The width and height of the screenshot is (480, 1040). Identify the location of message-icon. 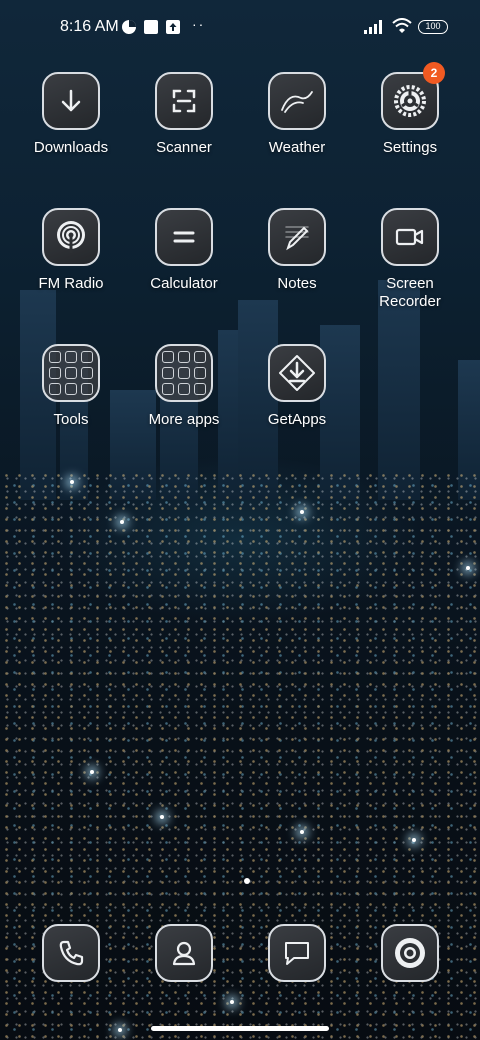
(297, 953).